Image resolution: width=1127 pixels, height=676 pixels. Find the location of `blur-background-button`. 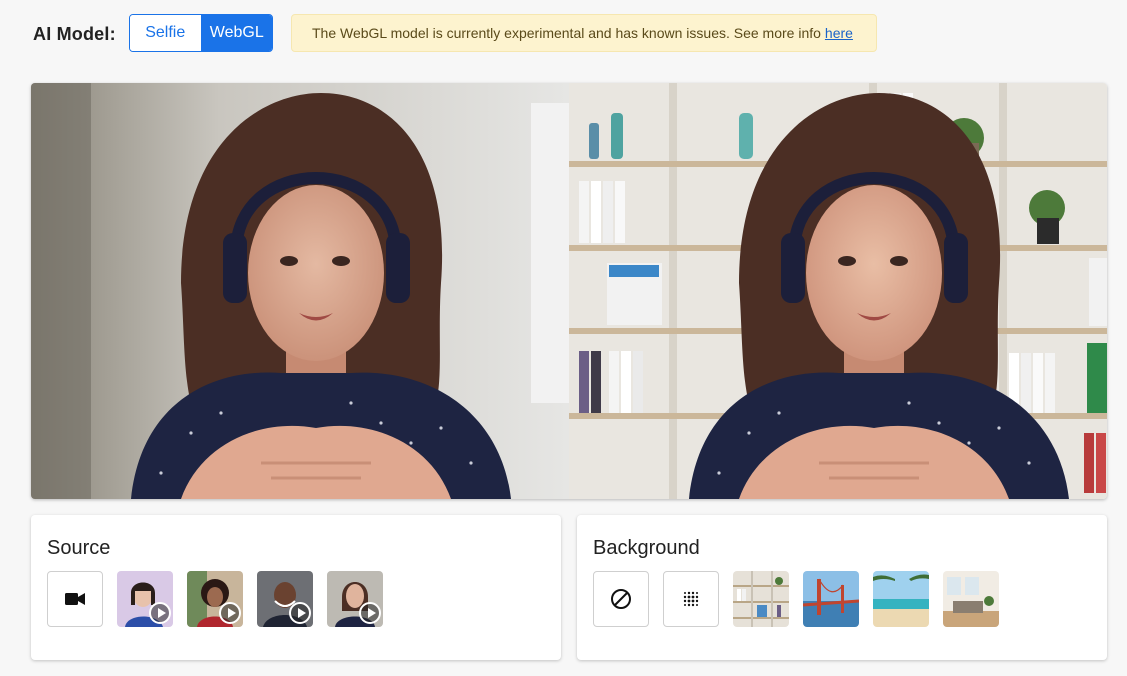

blur-background-button is located at coordinates (691, 599).